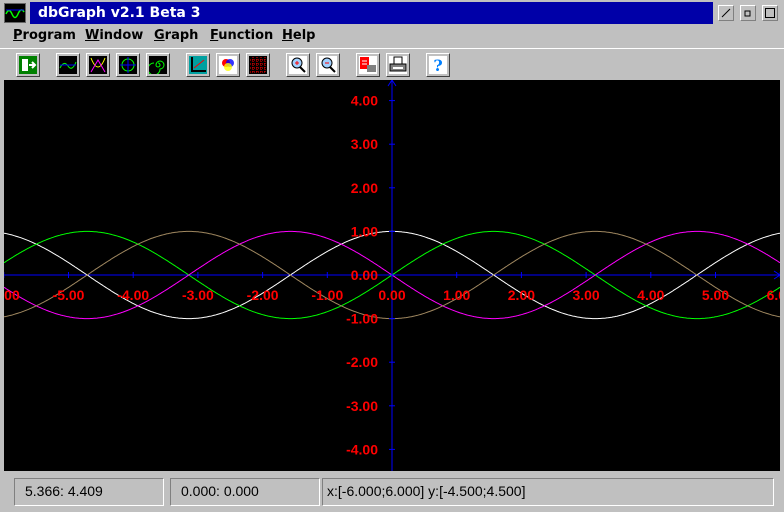  I want to click on graph-multi-button, so click(98, 65).